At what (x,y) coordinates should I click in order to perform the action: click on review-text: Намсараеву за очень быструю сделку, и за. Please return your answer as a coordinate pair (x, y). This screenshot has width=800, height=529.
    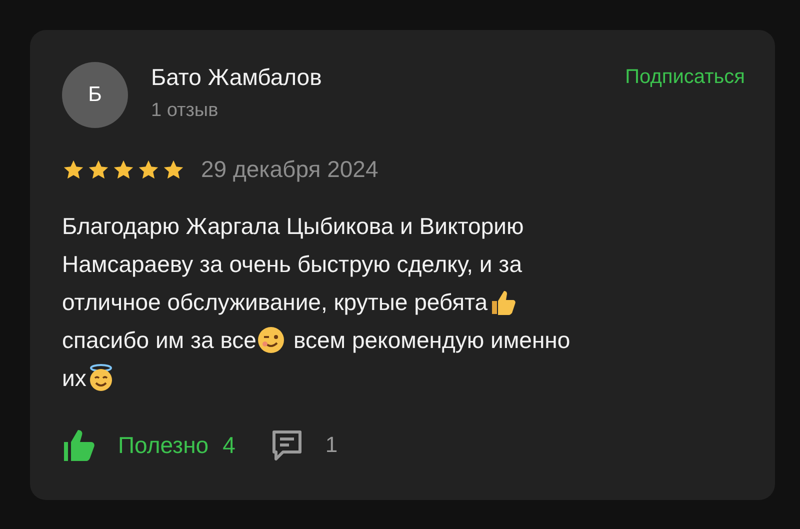
    Looking at the image, I should click on (292, 264).